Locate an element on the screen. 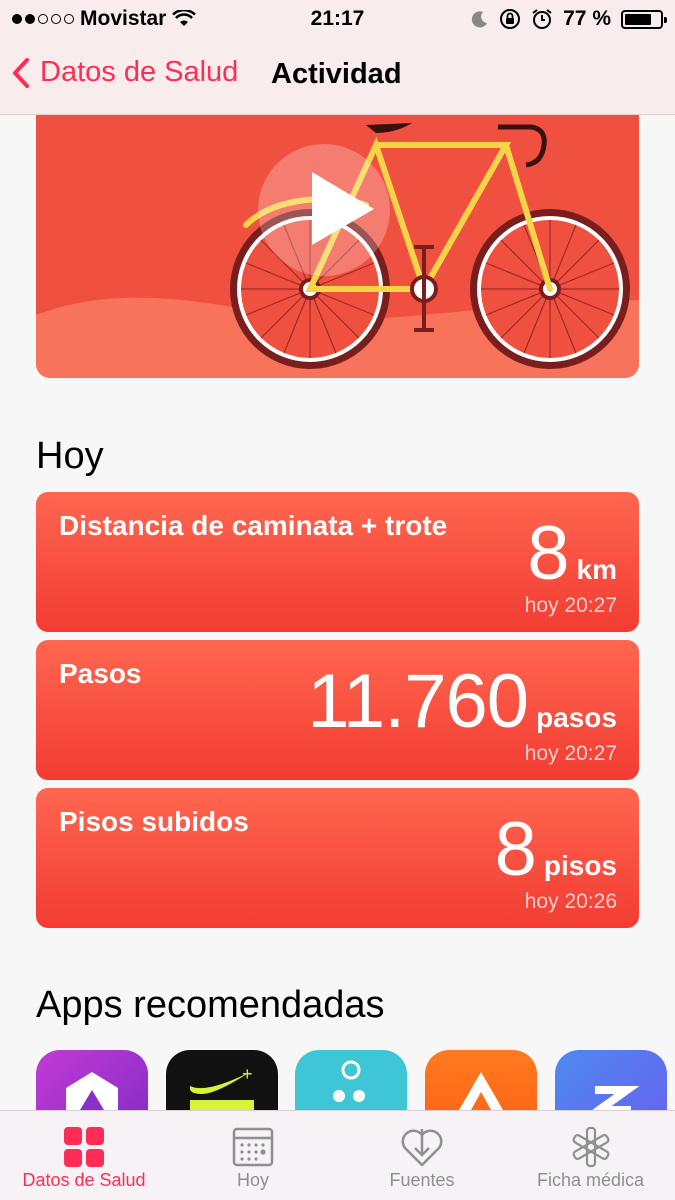  tab-label: Fuentes is located at coordinates (422, 1180).